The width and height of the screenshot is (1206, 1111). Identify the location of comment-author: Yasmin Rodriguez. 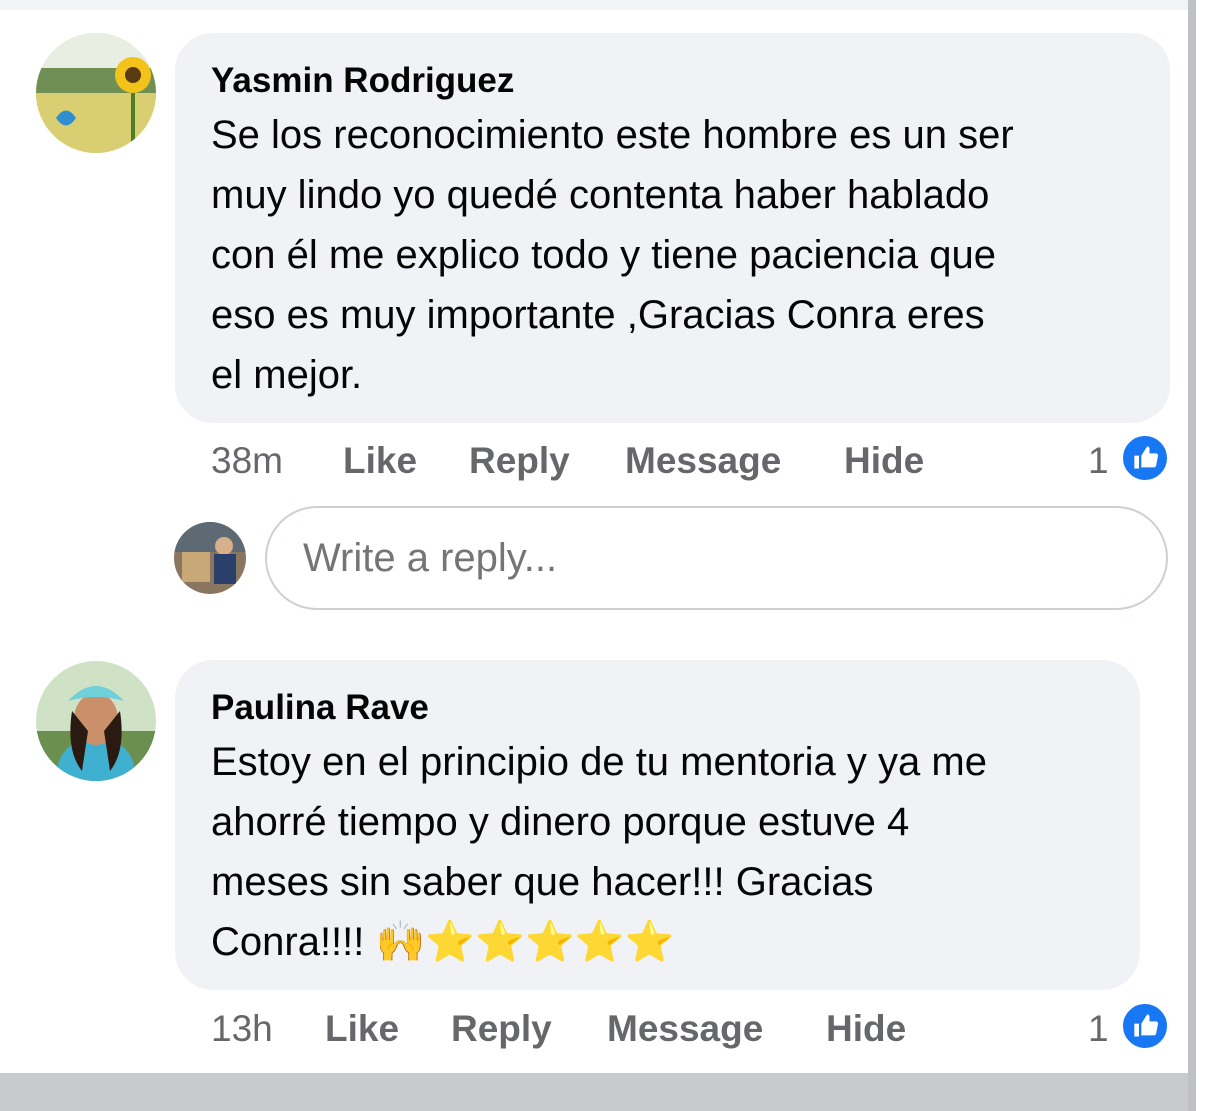
(362, 81).